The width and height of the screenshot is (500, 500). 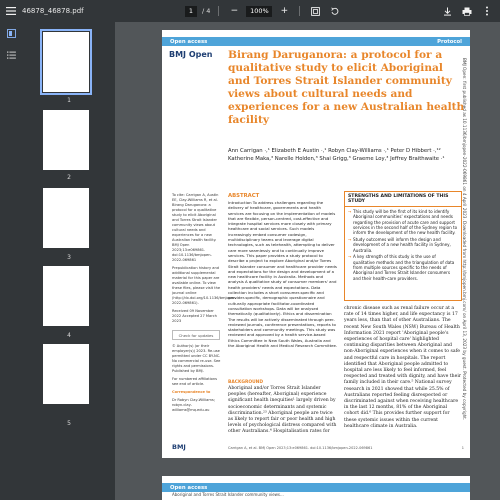 What do you see at coordinates (11, 261) in the screenshot?
I see `sidebar-tabs` at bounding box center [11, 261].